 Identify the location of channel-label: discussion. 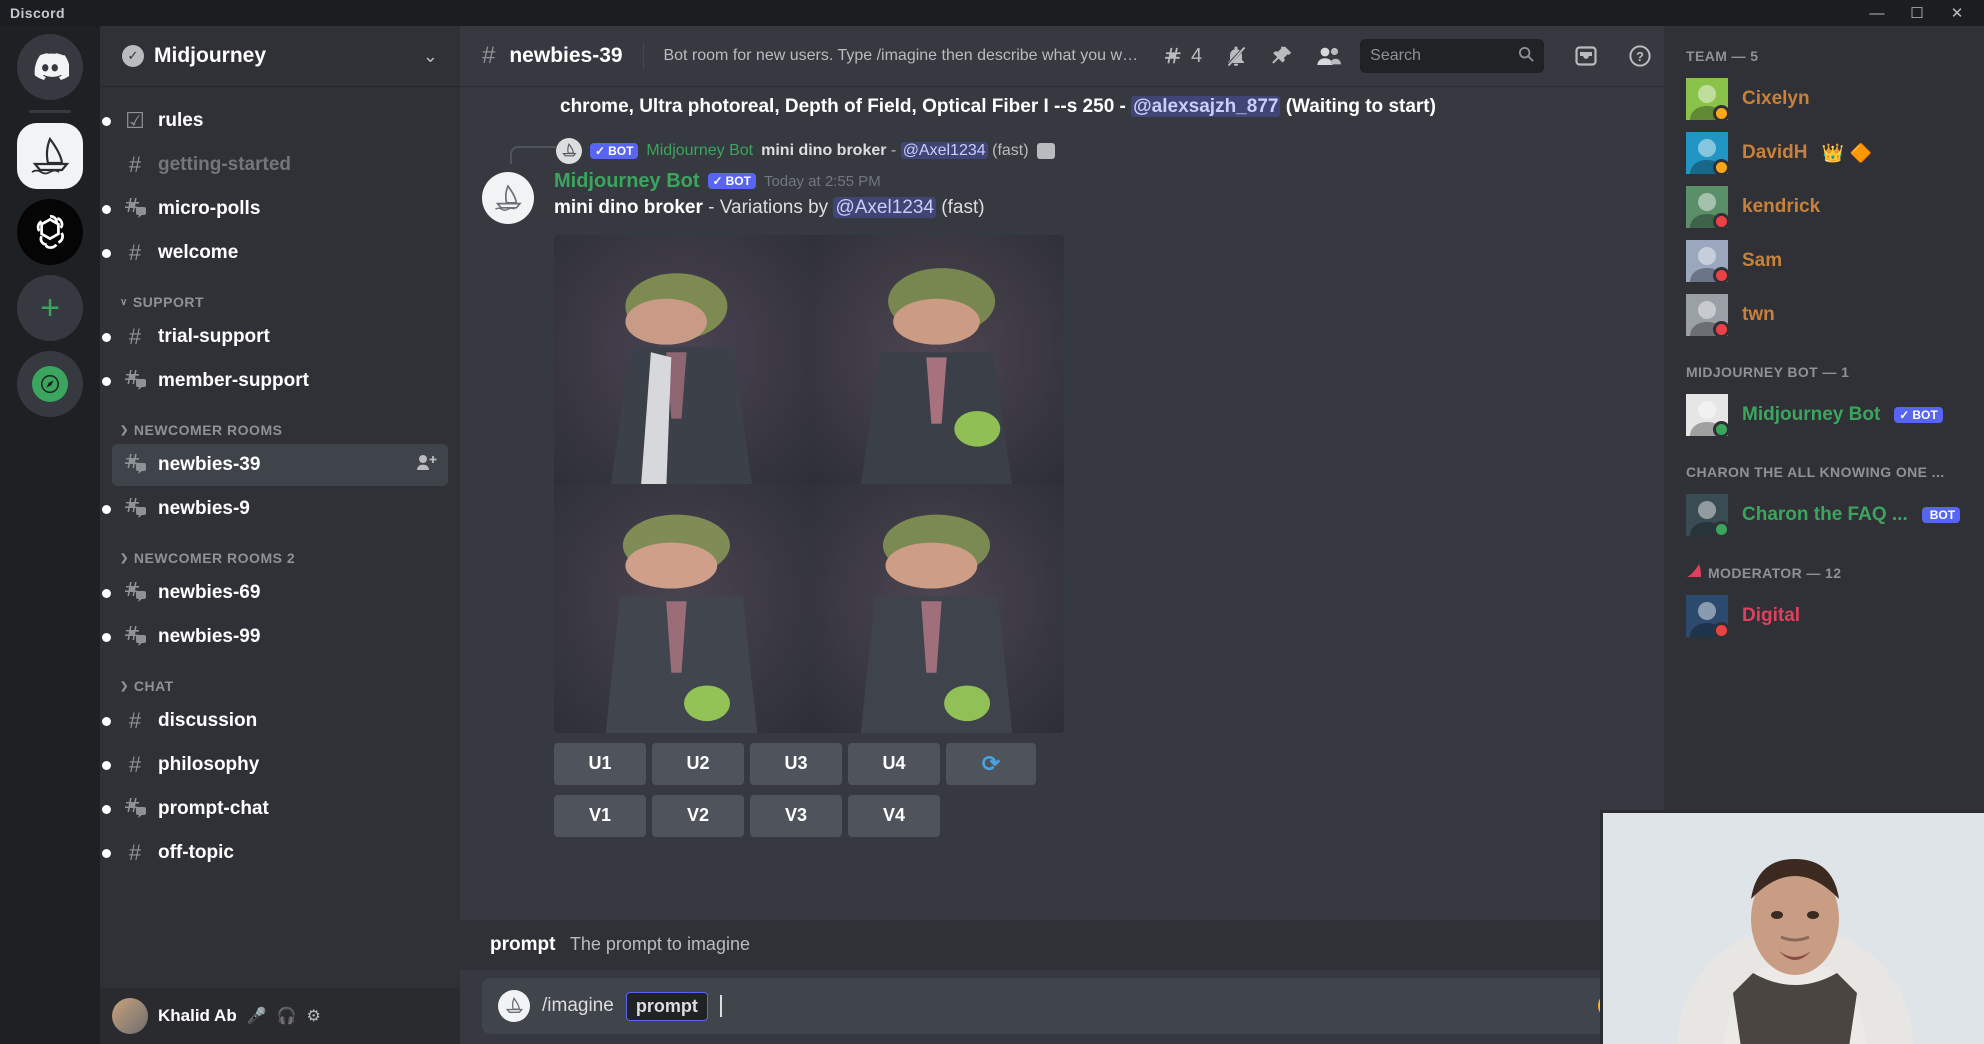
(208, 720).